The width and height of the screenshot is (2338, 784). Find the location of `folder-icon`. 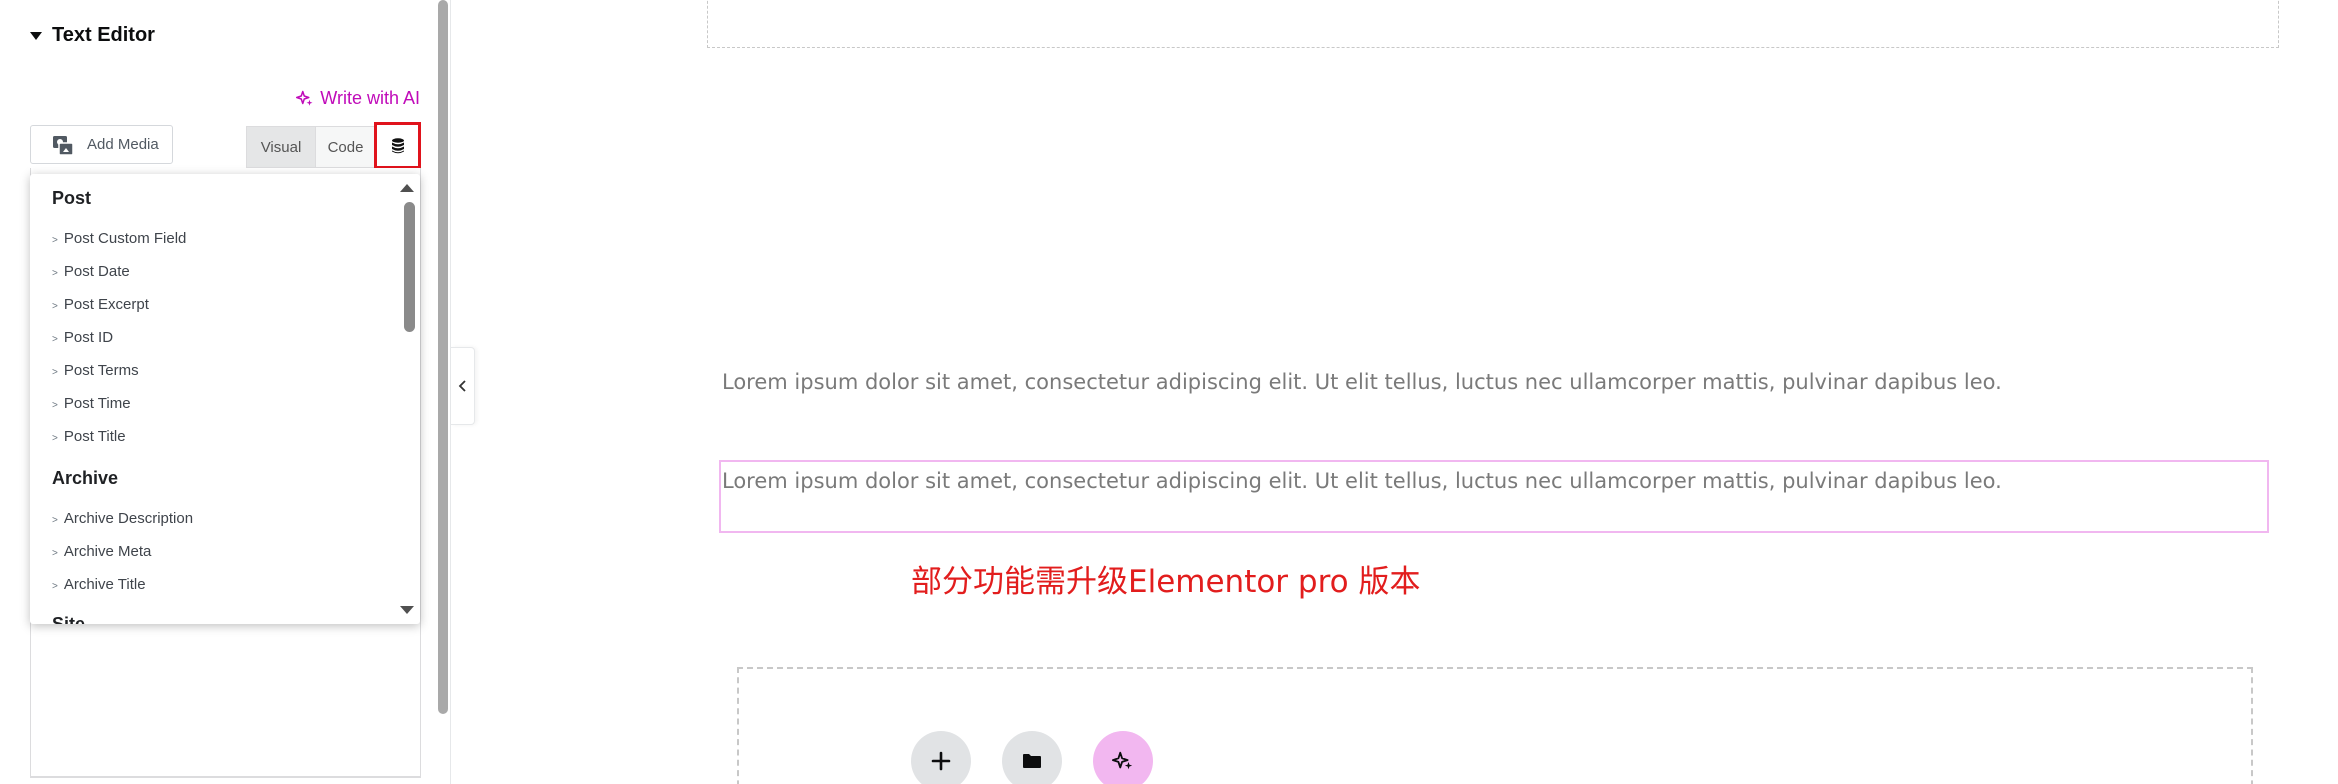

folder-icon is located at coordinates (1032, 761).